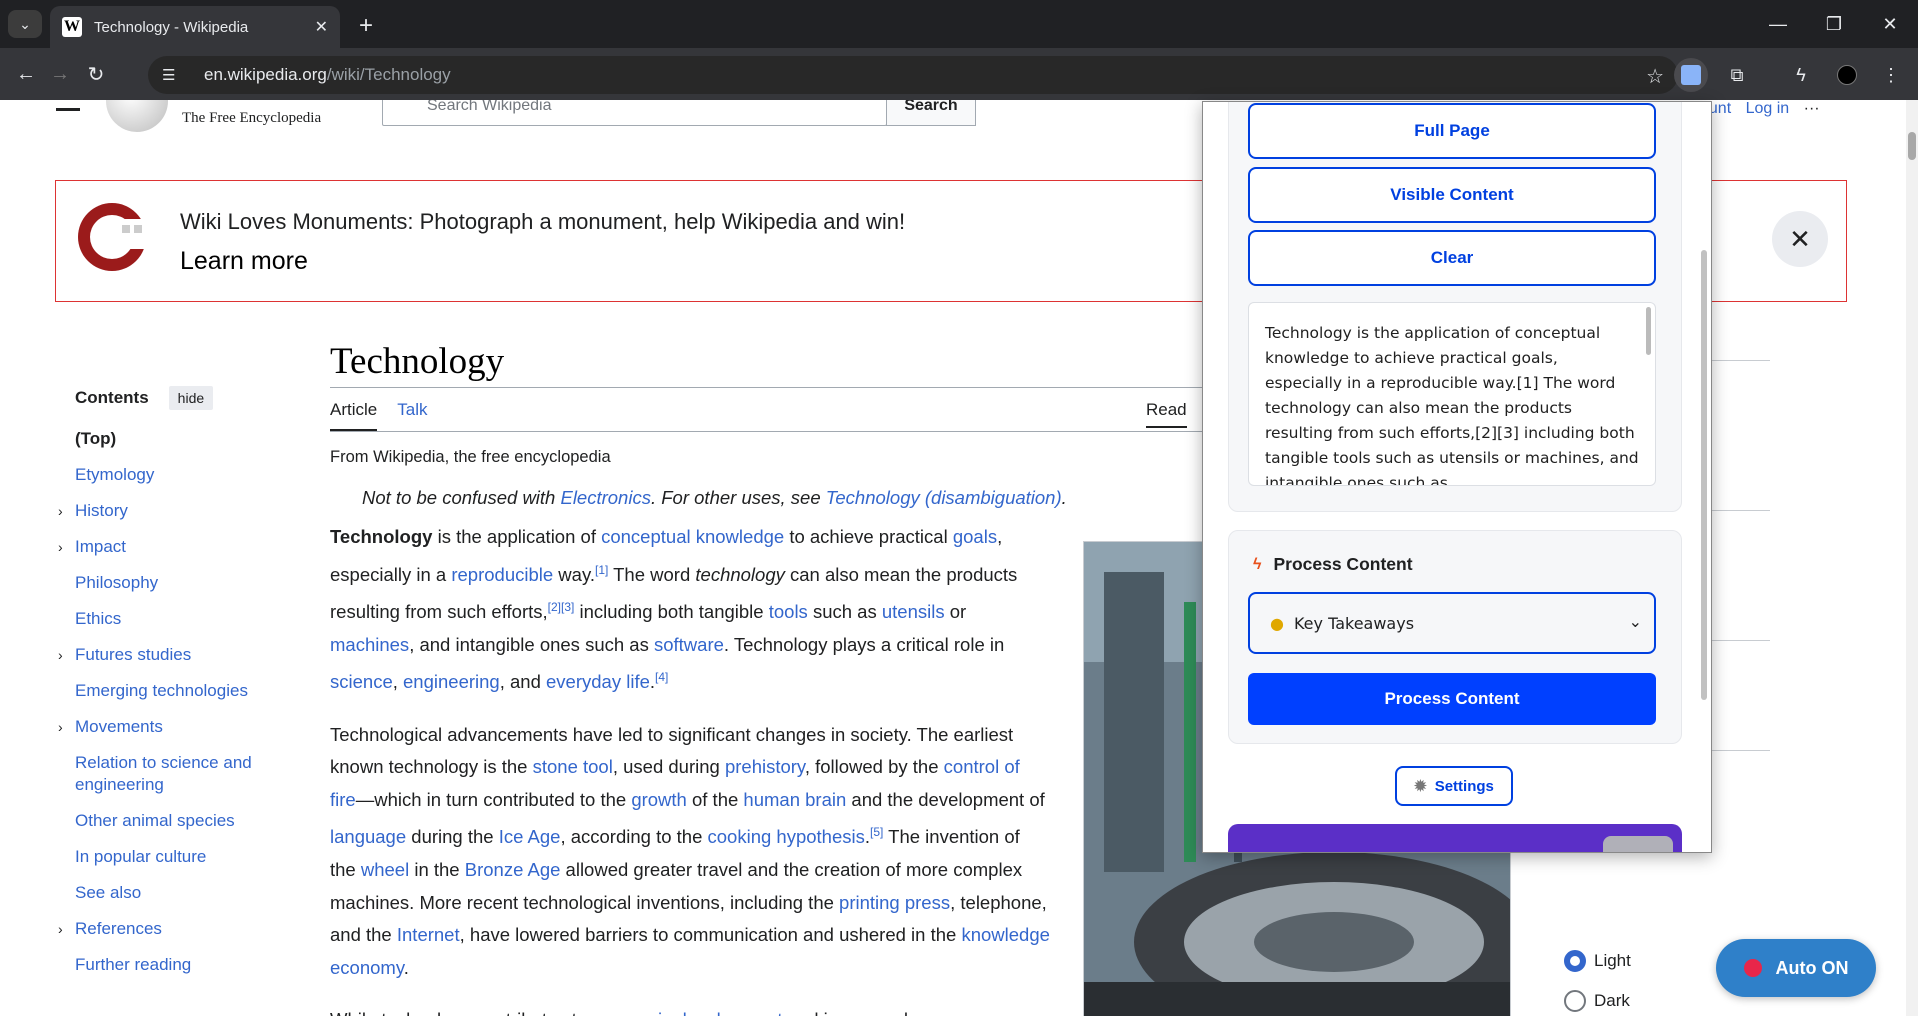 The image size is (1918, 1016). I want to click on link: engineering, so click(451, 681).